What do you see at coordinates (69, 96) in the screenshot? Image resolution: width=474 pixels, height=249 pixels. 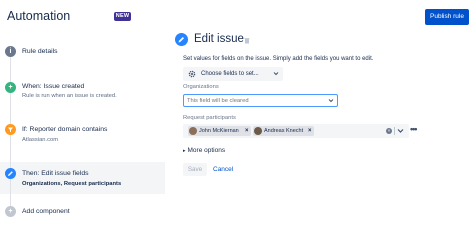 I see `step-description: Rule is run when an issue is created.` at bounding box center [69, 96].